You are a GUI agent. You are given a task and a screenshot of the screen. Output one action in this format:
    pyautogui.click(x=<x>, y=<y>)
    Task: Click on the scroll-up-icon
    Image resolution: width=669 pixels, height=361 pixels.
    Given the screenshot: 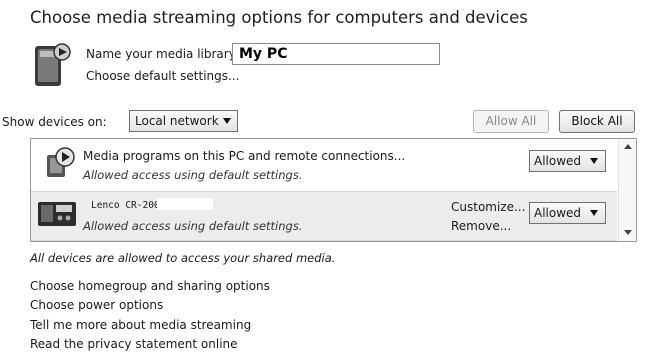 What is the action you would take?
    pyautogui.click(x=628, y=146)
    